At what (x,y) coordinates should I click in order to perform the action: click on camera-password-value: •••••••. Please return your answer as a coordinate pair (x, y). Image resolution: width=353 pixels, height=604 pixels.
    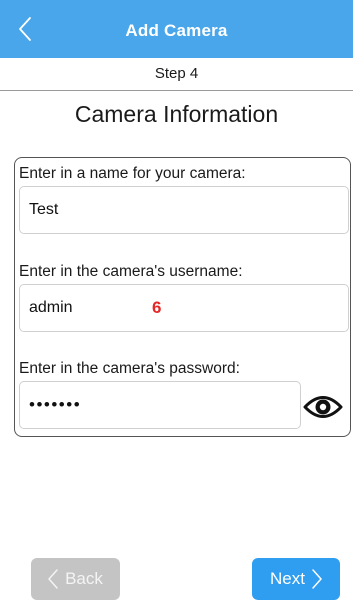
    Looking at the image, I should click on (55, 404).